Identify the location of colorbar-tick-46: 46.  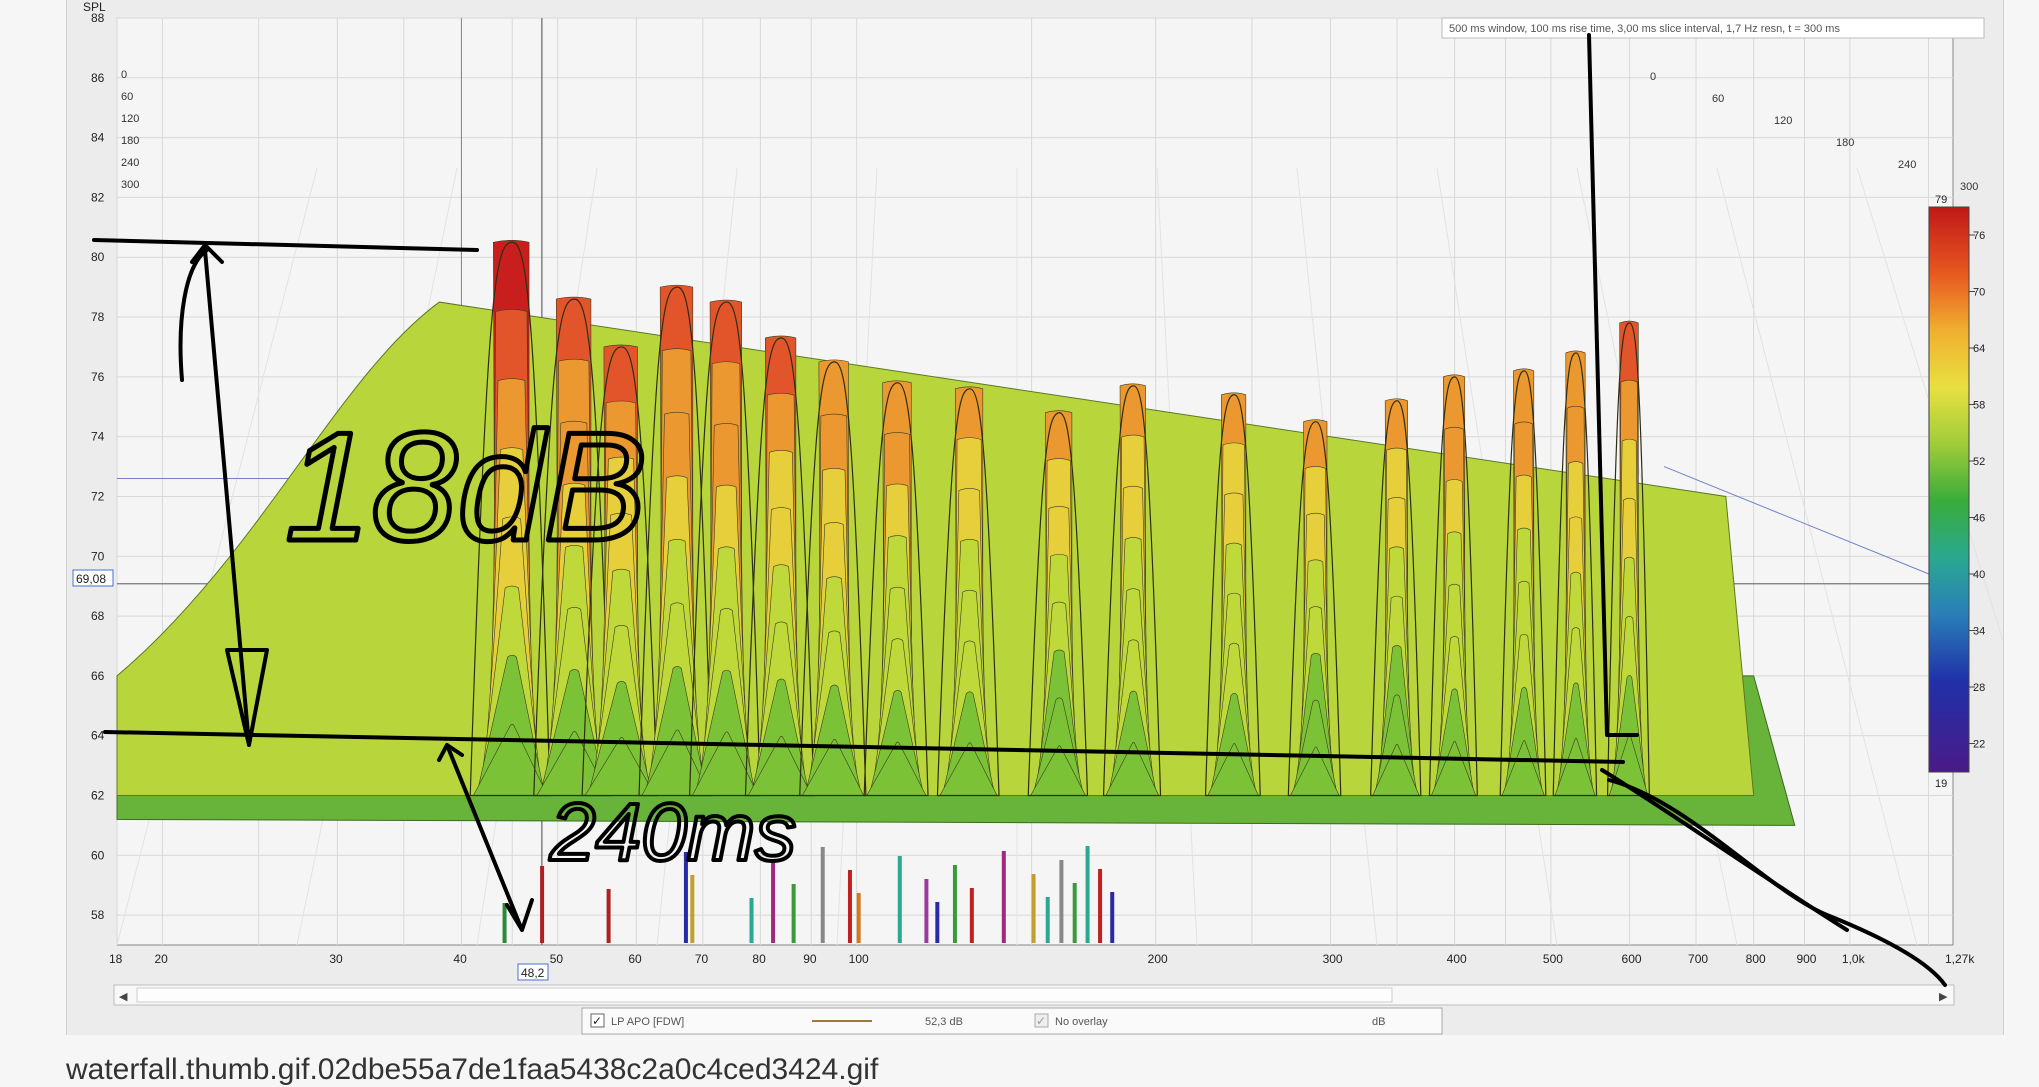
(1979, 519).